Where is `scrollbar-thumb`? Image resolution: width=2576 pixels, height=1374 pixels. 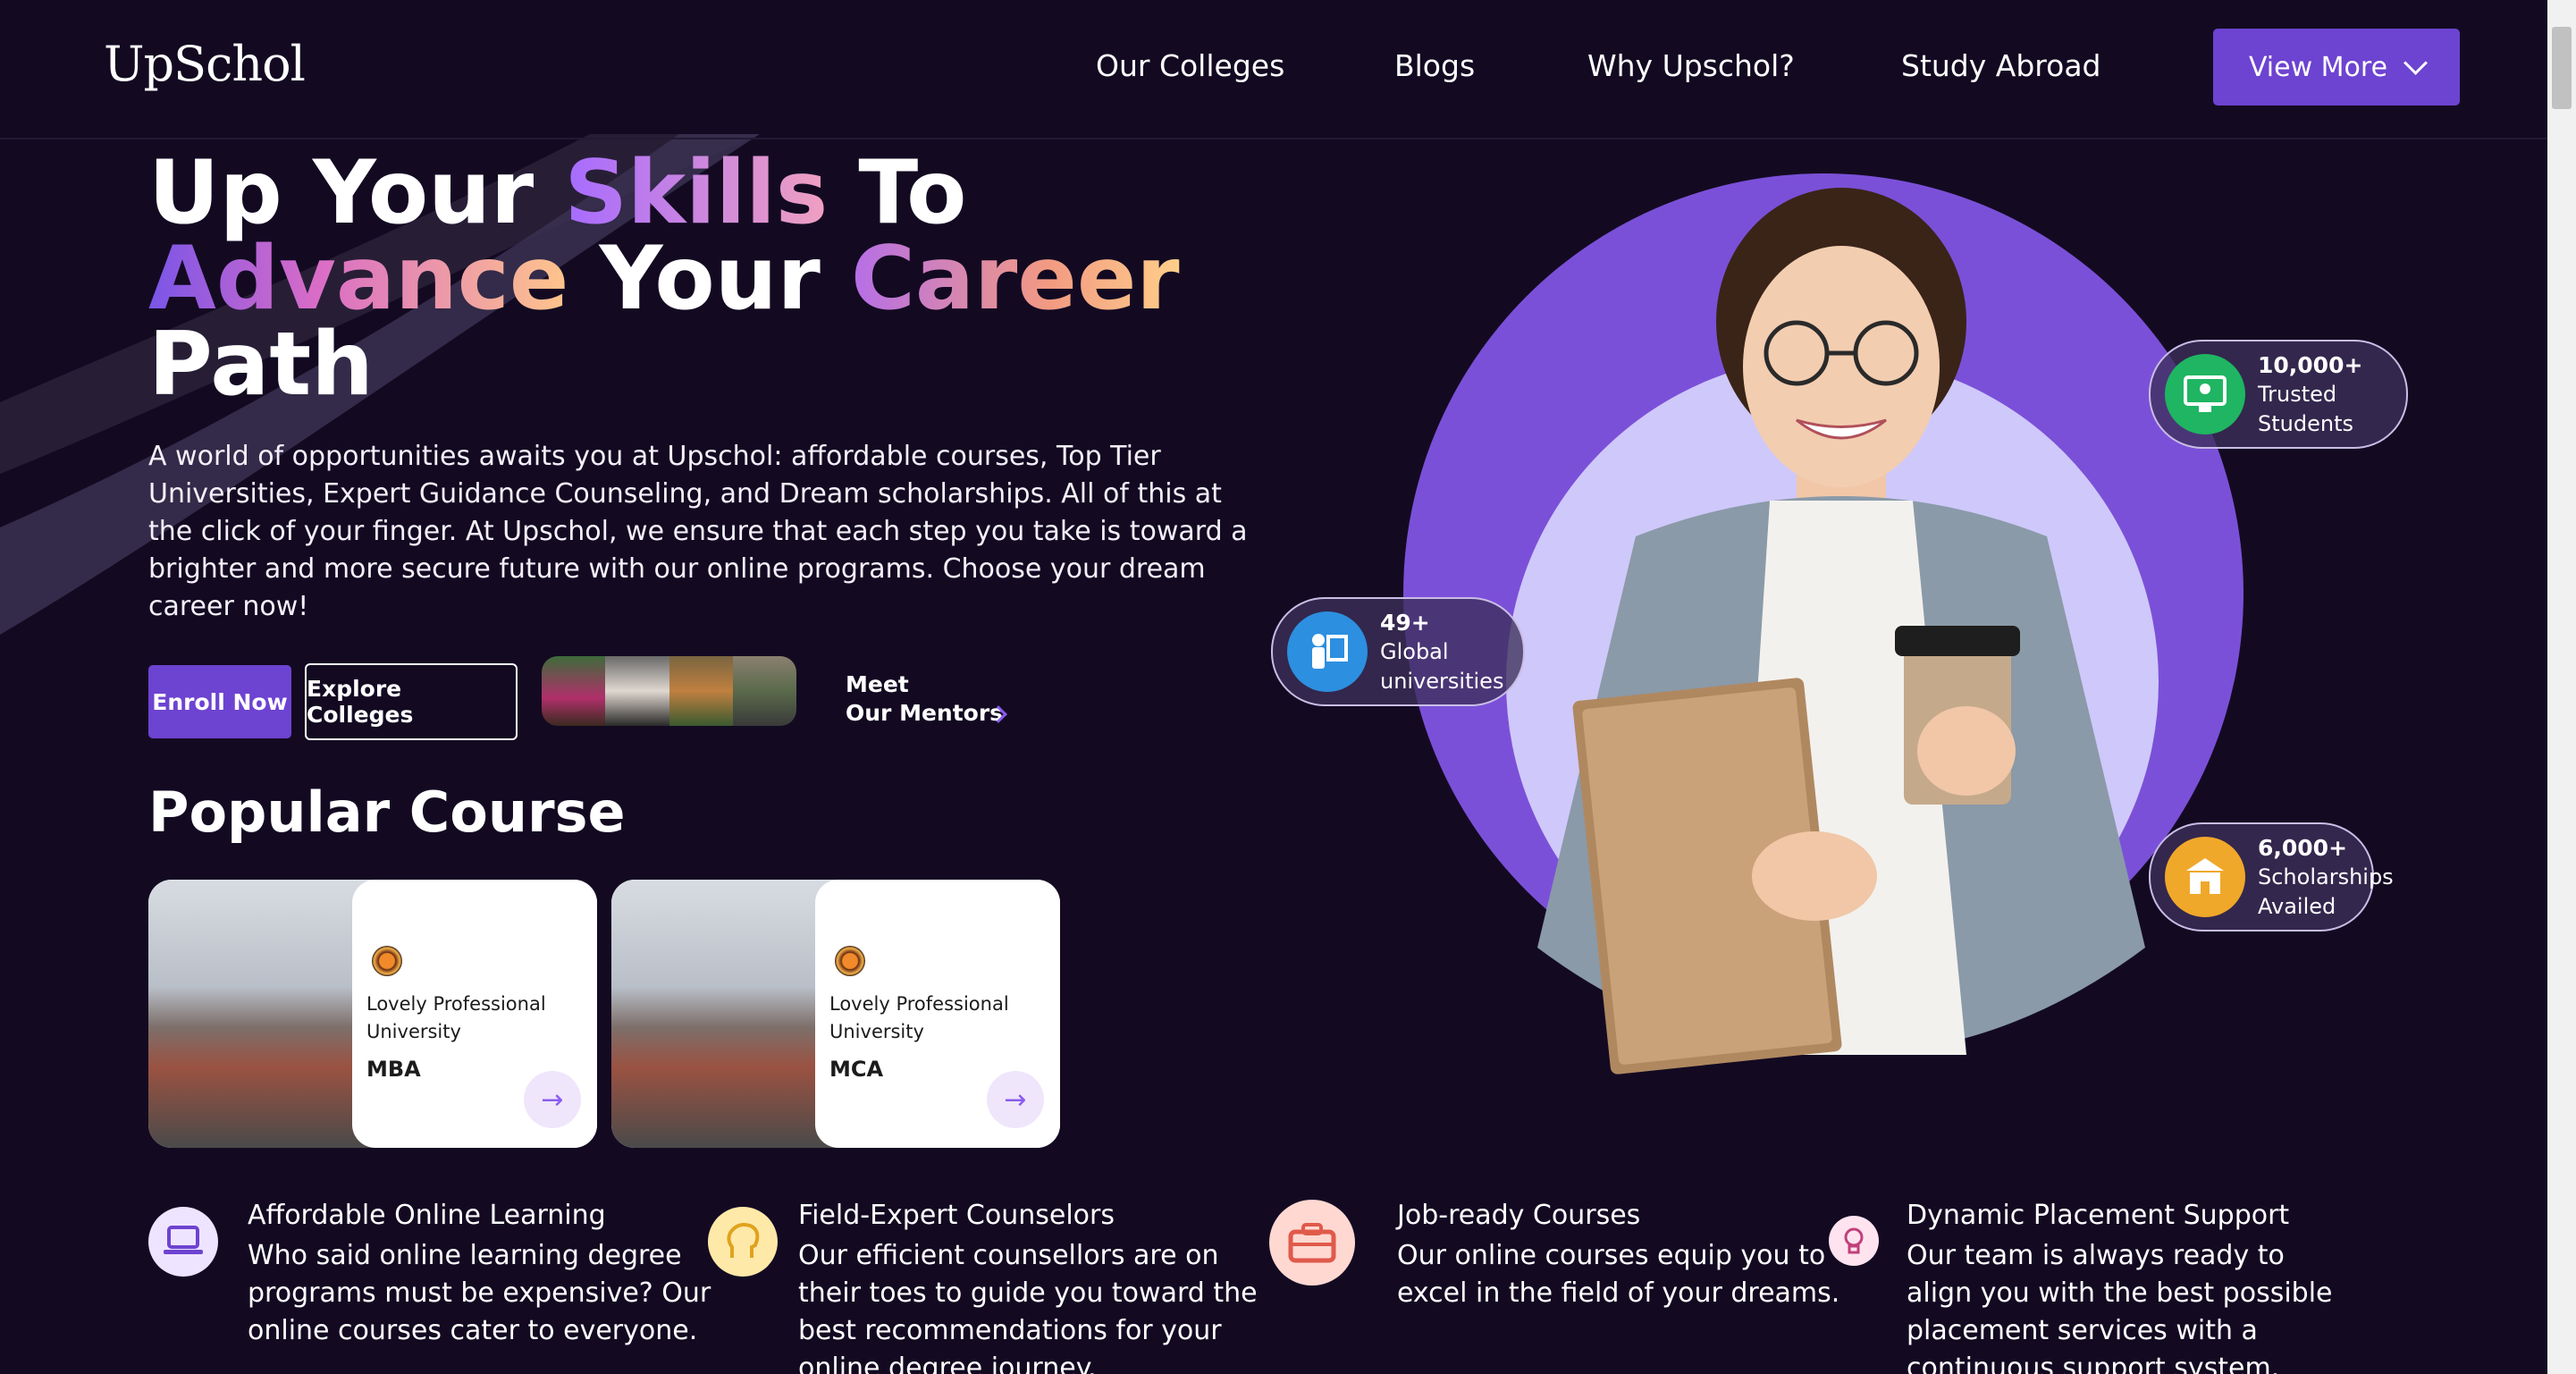
scrollbar-thumb is located at coordinates (2562, 68).